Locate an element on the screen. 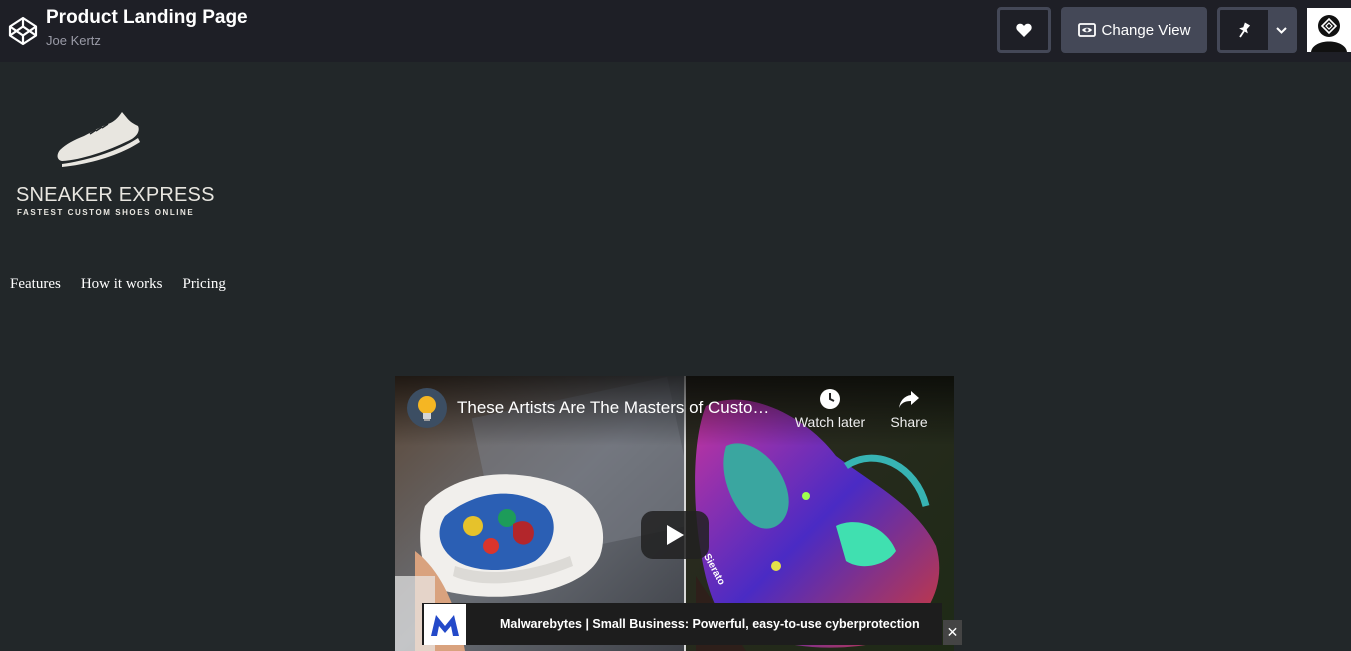 The image size is (1351, 651). share-arrow-icon is located at coordinates (909, 399).